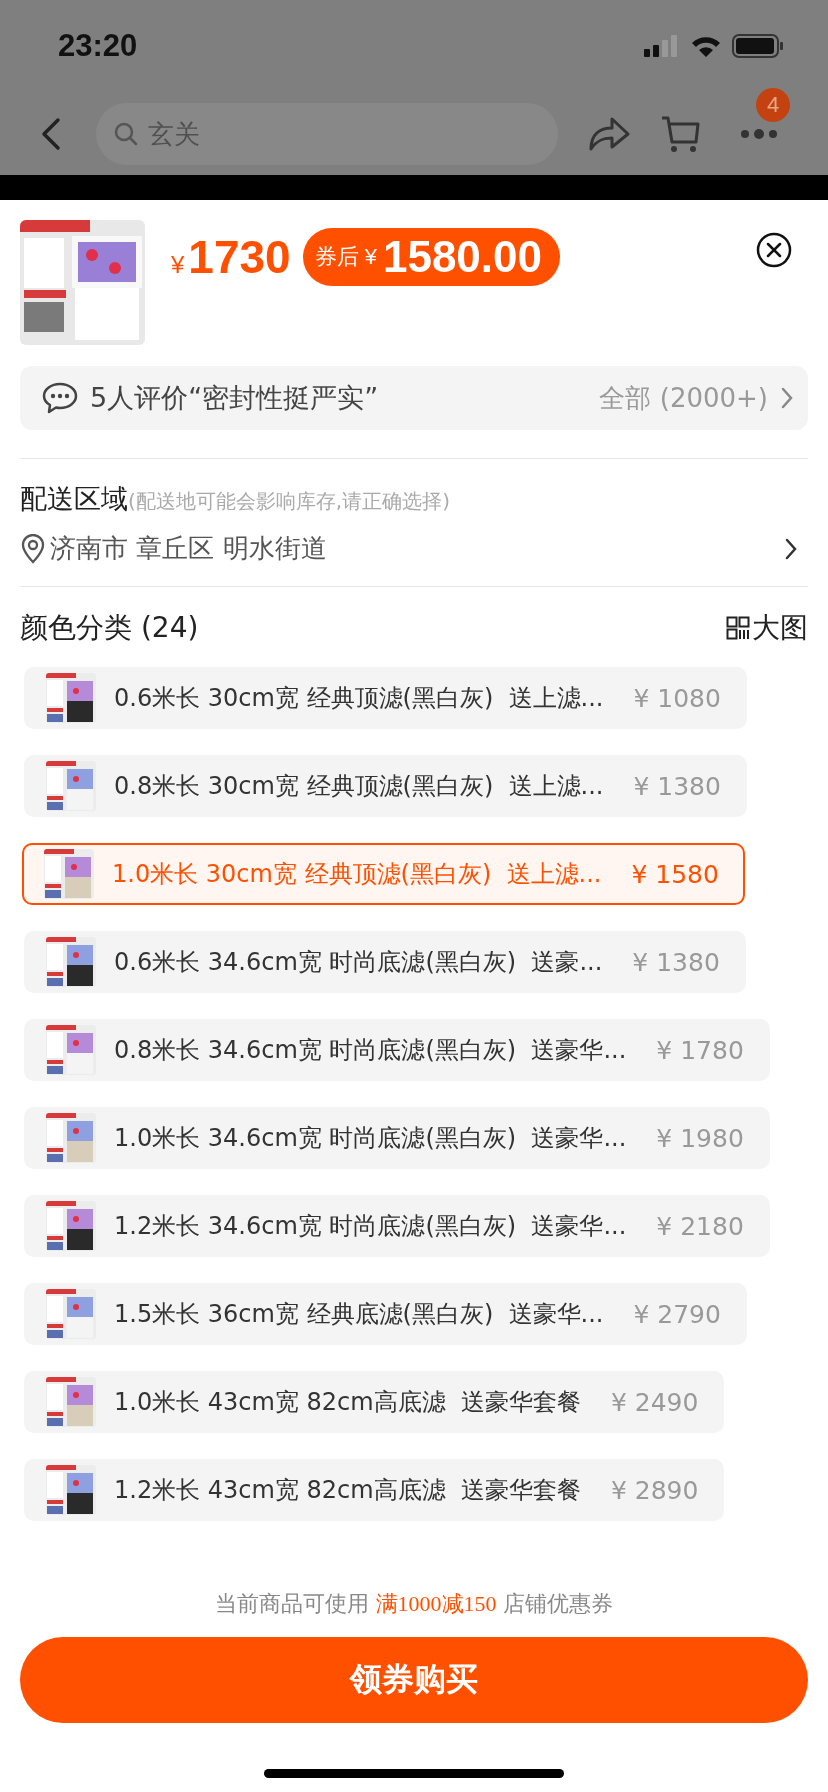 The width and height of the screenshot is (828, 1792). What do you see at coordinates (385, 698) in the screenshot?
I see `variant-option: 0.6米长 30cm宽 经典顶滤(黑白灰) 送上滤... ¥ 1080` at bounding box center [385, 698].